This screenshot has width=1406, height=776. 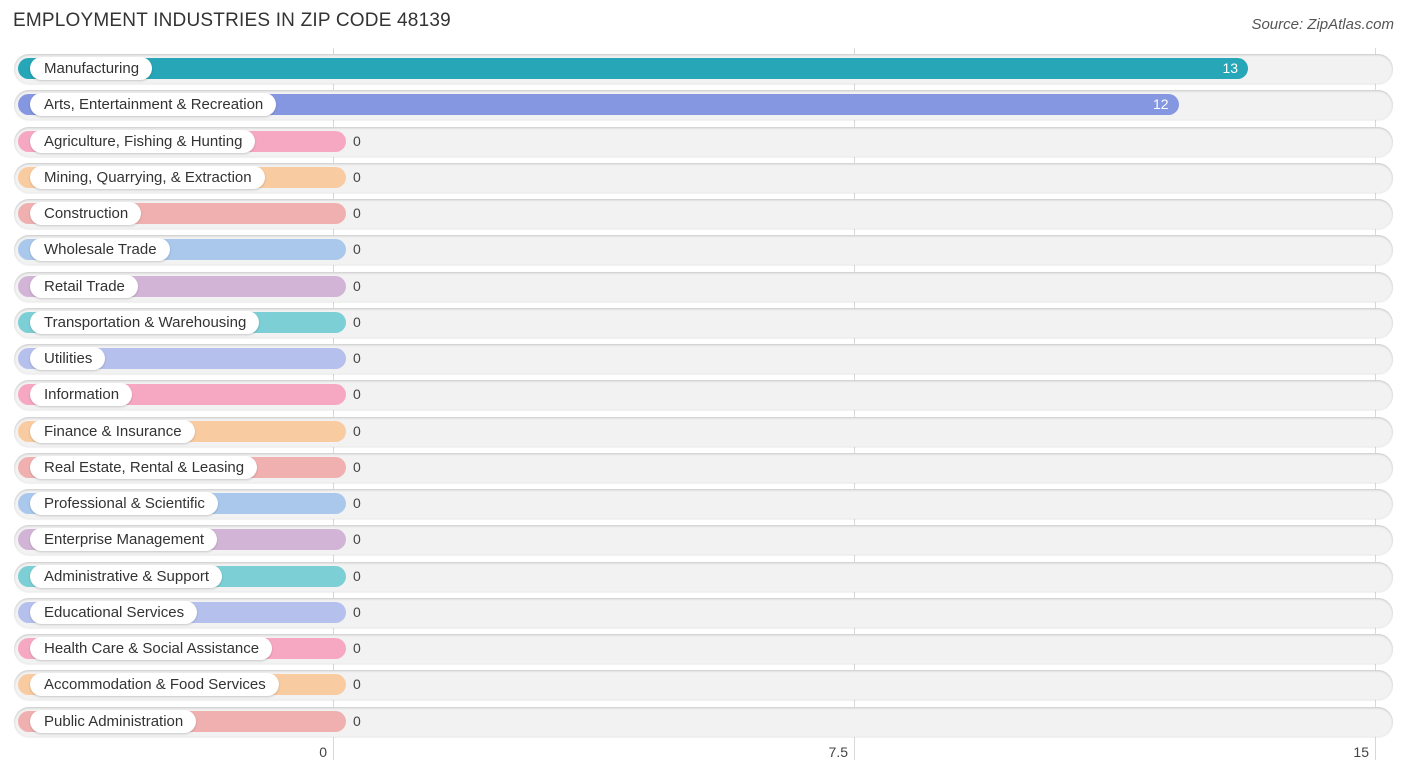 I want to click on bar-row: Utilities 0, so click(x=703, y=359).